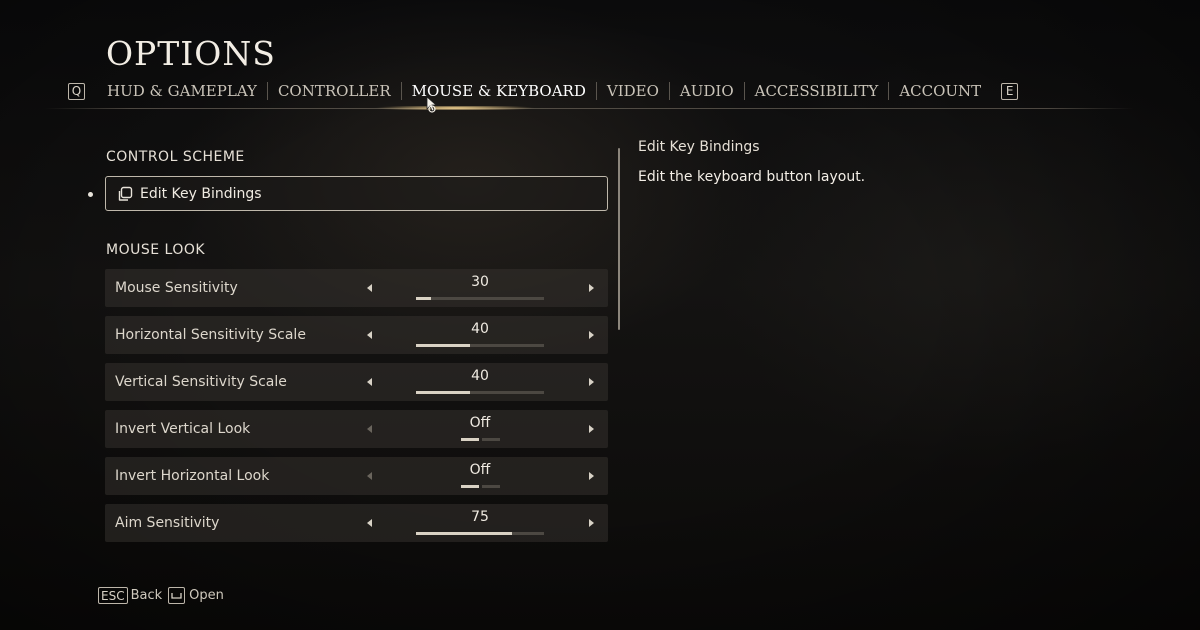 Image resolution: width=1200 pixels, height=630 pixels. I want to click on setting-label: Aim Sensitivity, so click(167, 523).